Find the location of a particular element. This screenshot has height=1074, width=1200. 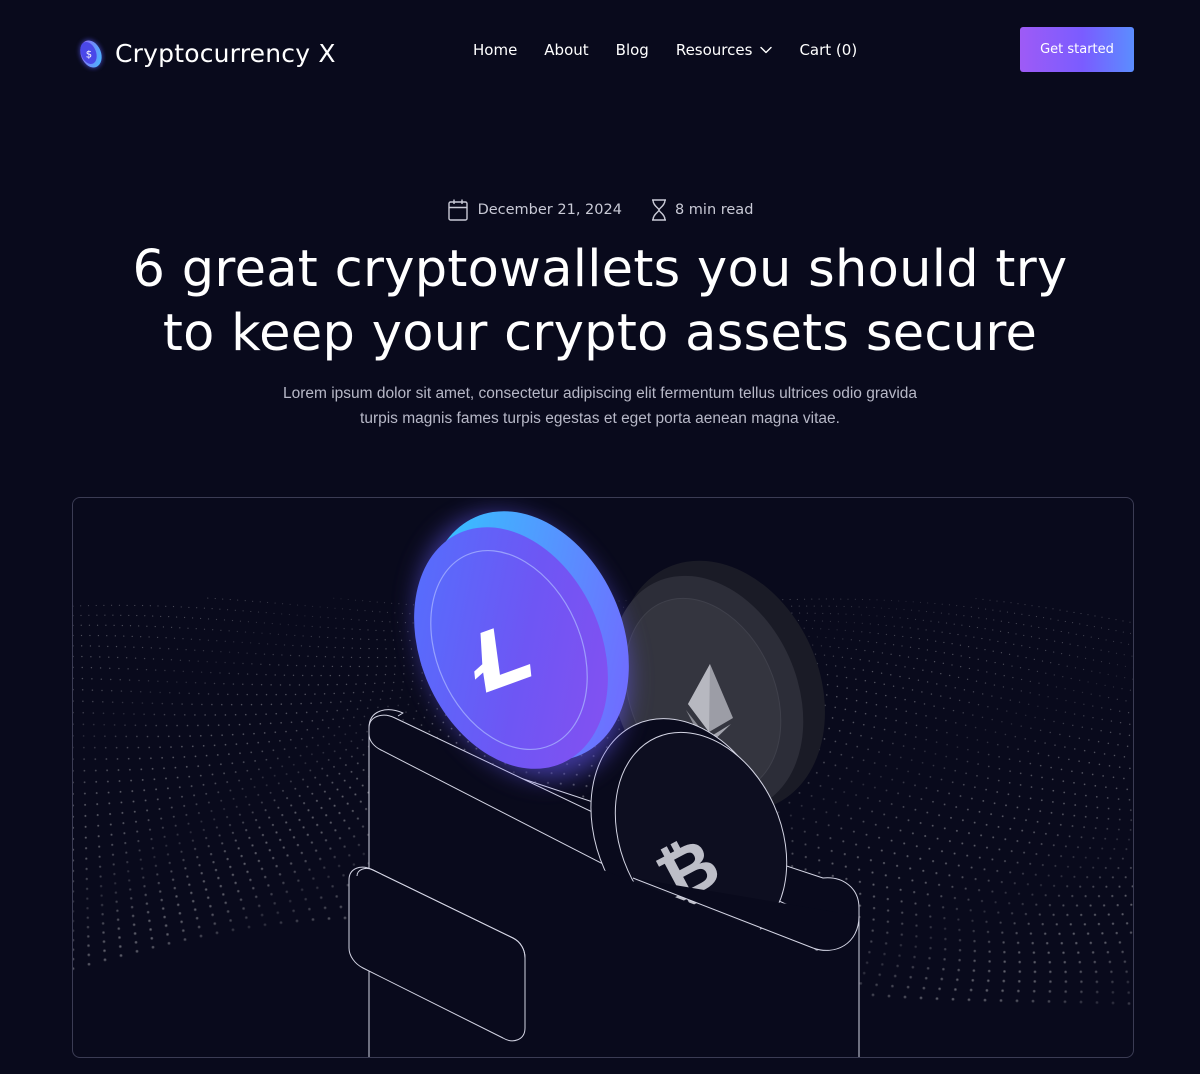

article-read-time: 8 min read is located at coordinates (701, 210).